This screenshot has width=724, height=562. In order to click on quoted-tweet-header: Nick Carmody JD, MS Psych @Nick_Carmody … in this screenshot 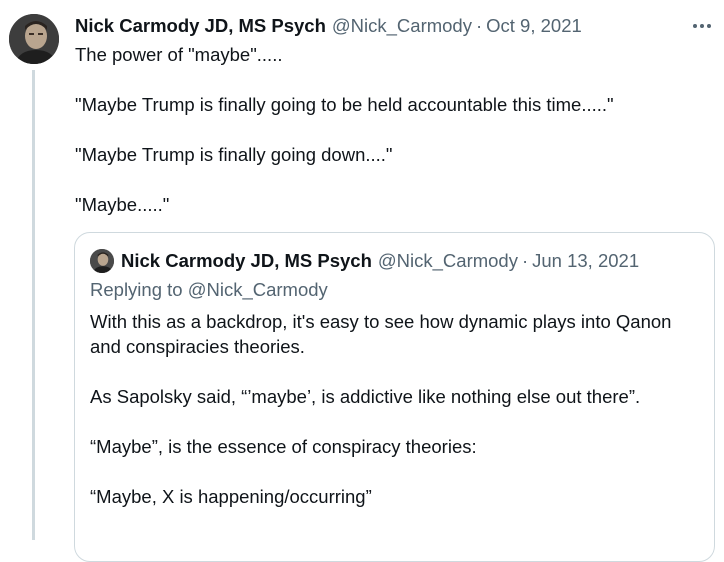, I will do `click(364, 261)`.